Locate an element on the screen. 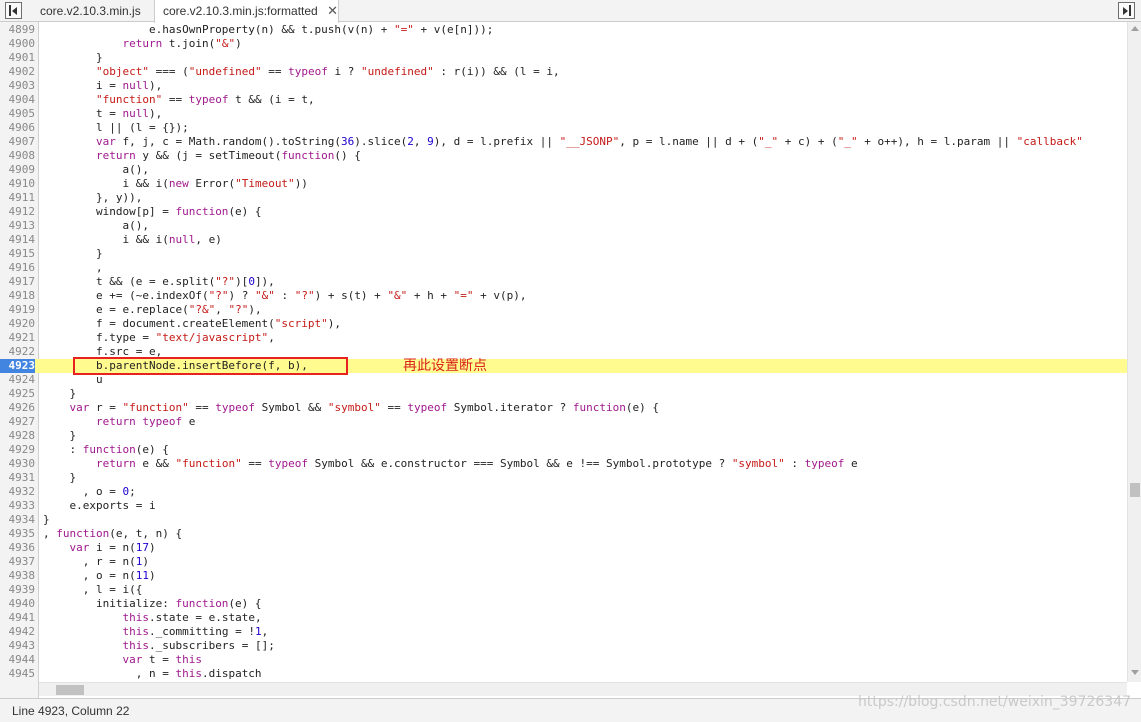 The image size is (1141, 722). code-line: 4943 this._subscribers = []; is located at coordinates (563, 646).